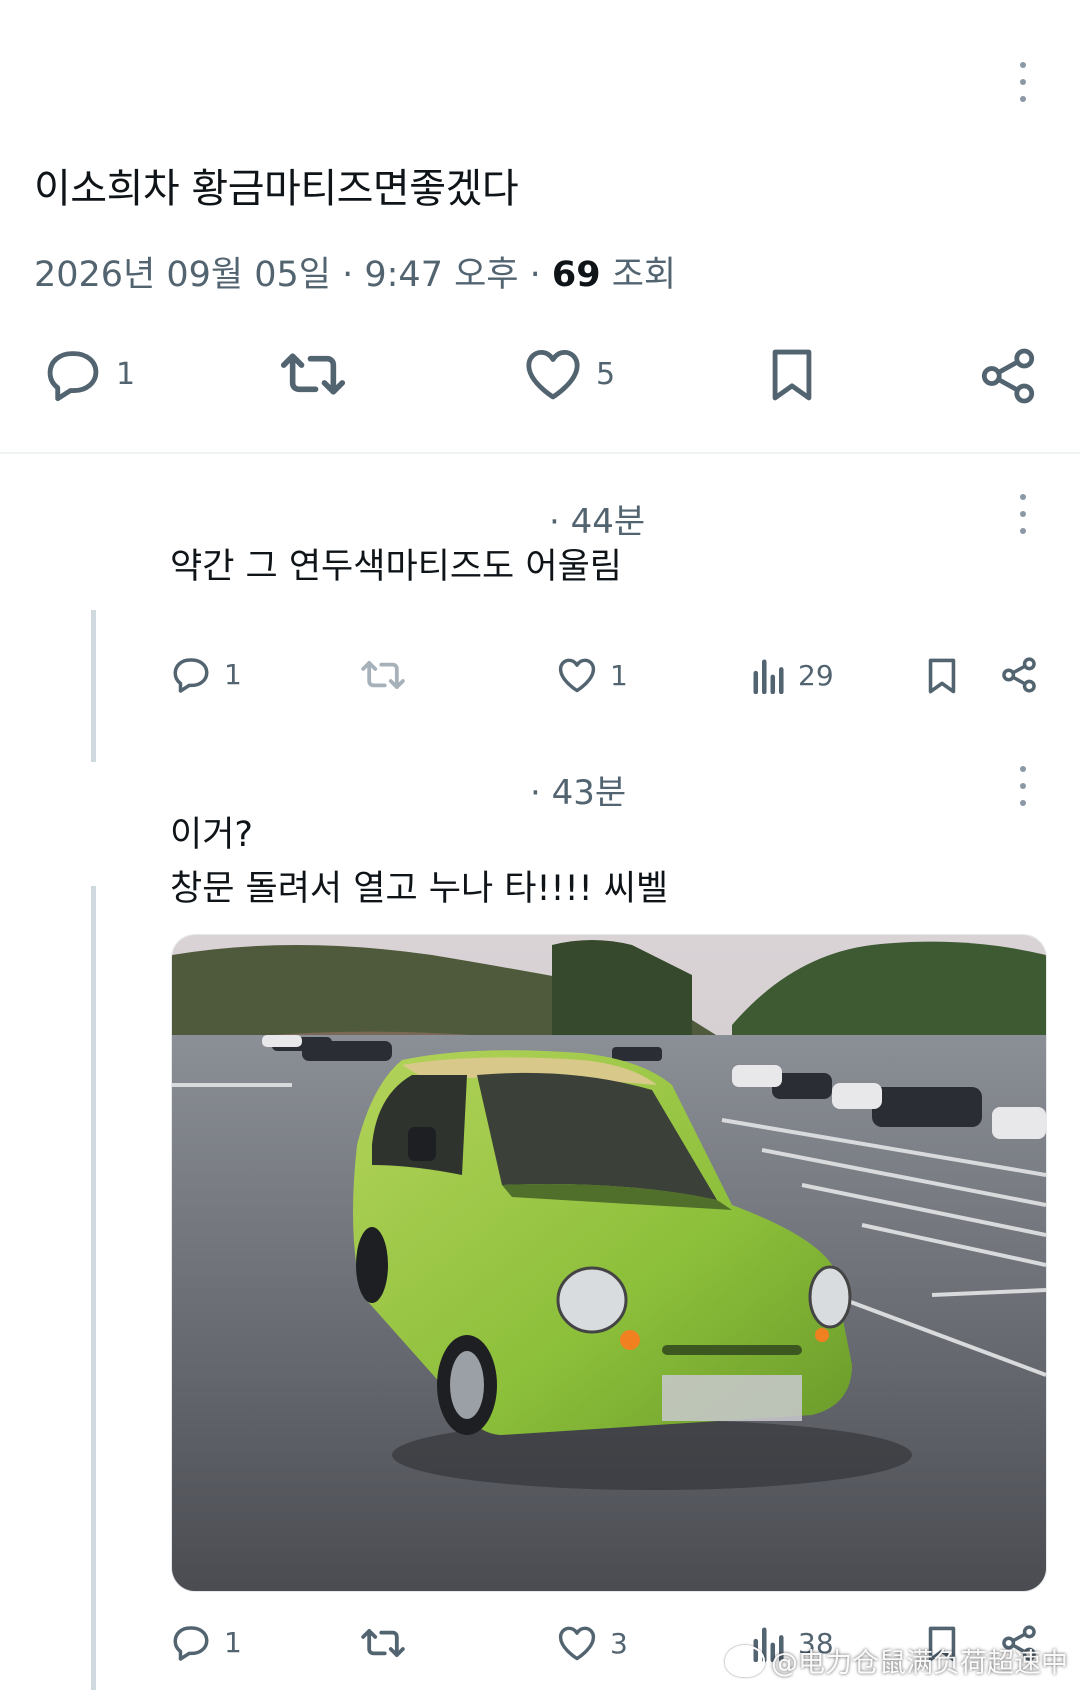 The image size is (1080, 1690). Describe the element at coordinates (396, 567) in the screenshot. I see `reply-1-text: 약간 그 연두색마티즈도 어울림` at that location.